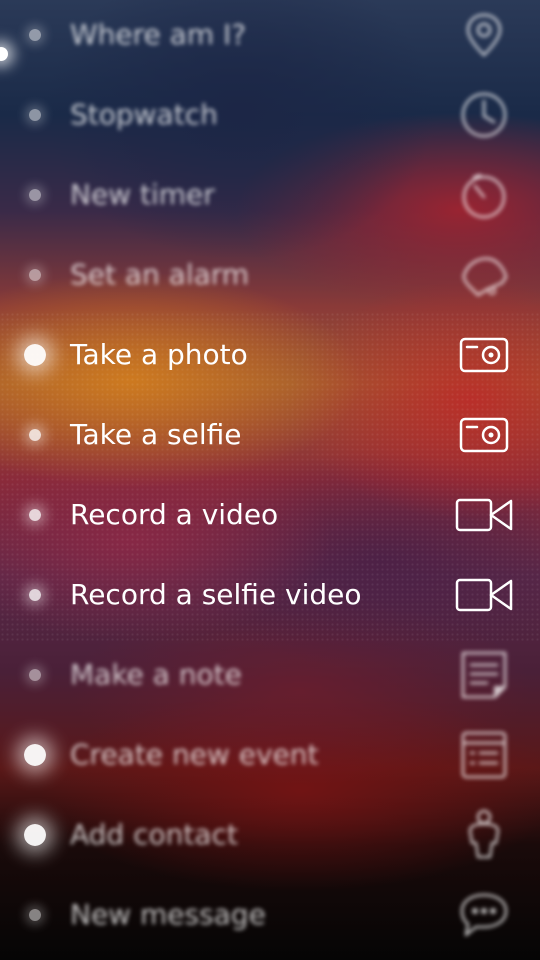 This screenshot has width=540, height=960. Describe the element at coordinates (270, 915) in the screenshot. I see `action-new-message: New message` at that location.